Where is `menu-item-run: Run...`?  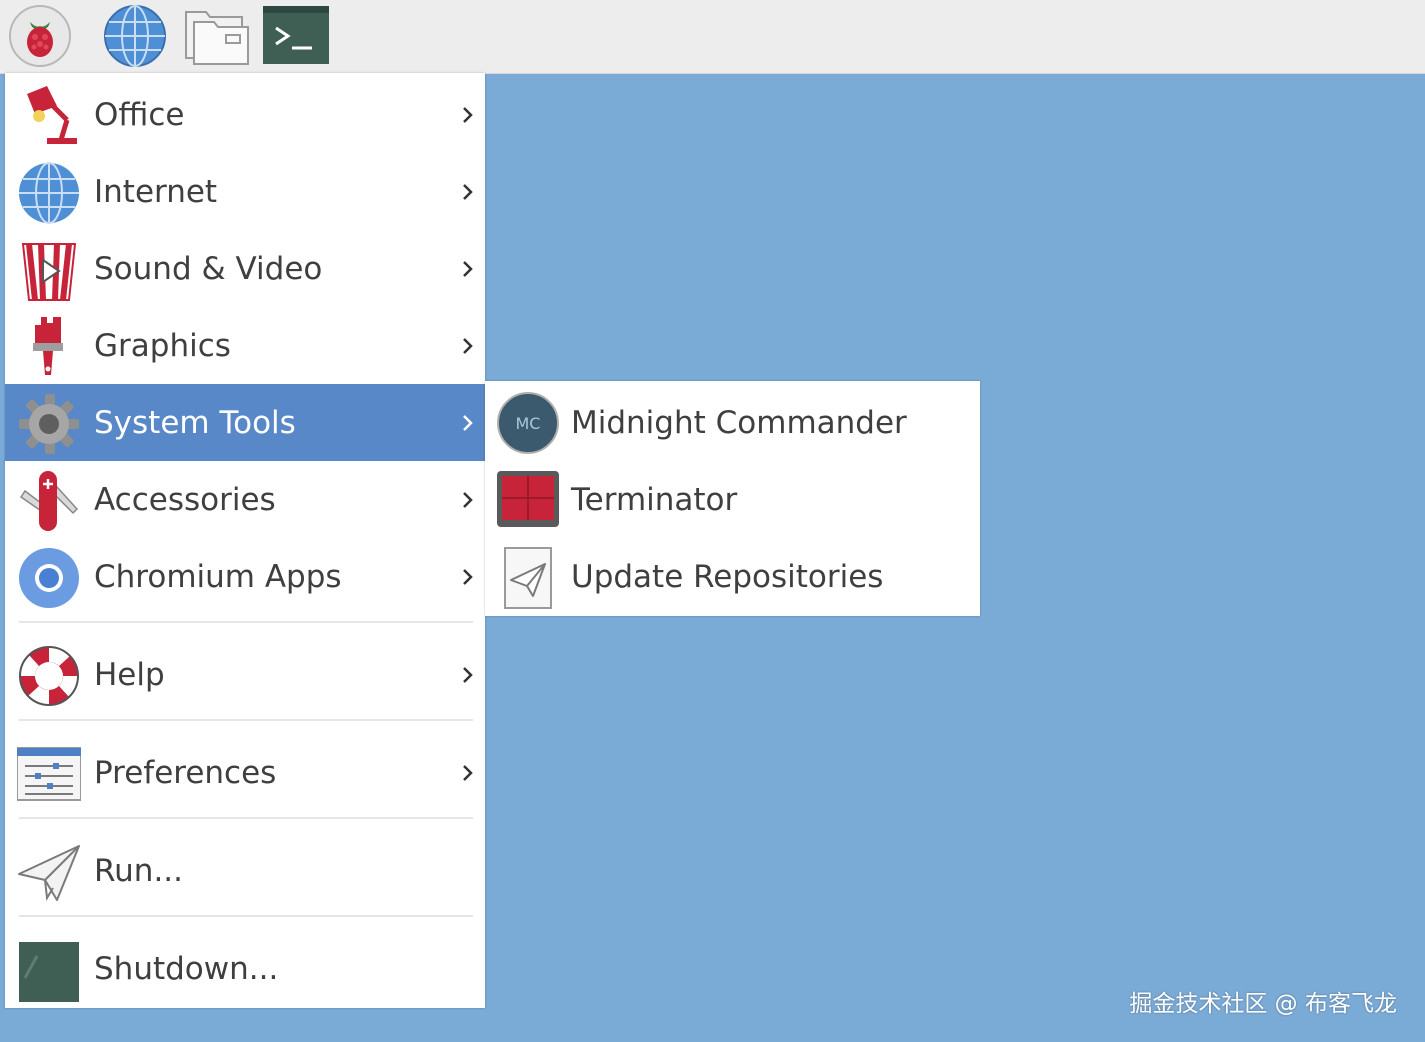 menu-item-run: Run... is located at coordinates (245, 870).